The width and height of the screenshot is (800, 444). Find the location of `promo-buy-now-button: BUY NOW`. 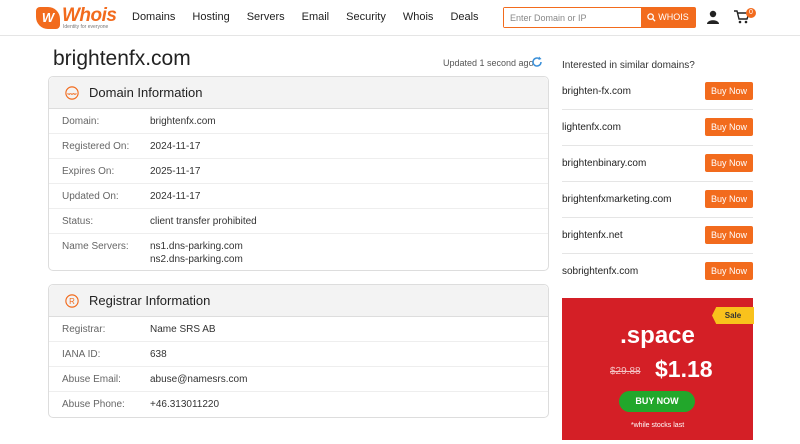

promo-buy-now-button: BUY NOW is located at coordinates (657, 401).